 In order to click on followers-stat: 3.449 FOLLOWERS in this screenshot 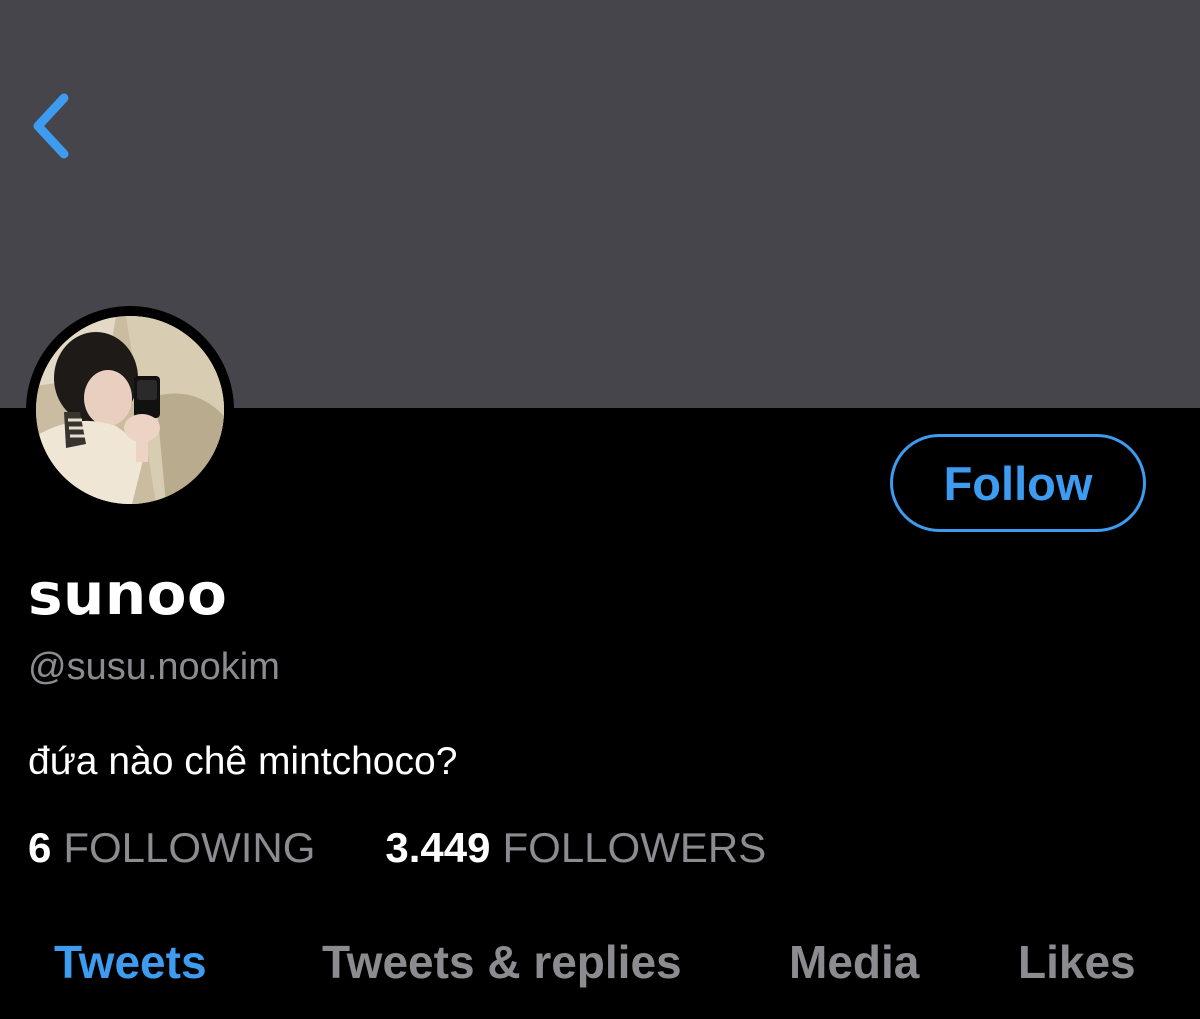, I will do `click(575, 848)`.